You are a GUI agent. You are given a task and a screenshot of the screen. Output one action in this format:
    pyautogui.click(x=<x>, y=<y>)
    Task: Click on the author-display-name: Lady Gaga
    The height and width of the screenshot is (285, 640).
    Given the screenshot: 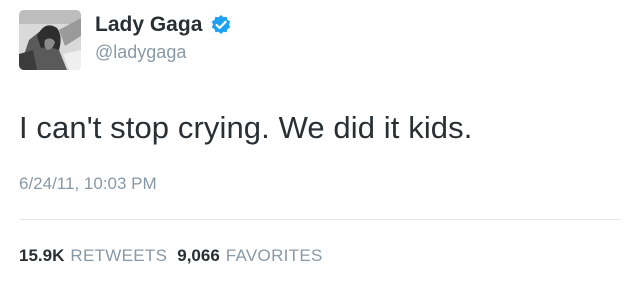 What is the action you would take?
    pyautogui.click(x=148, y=25)
    